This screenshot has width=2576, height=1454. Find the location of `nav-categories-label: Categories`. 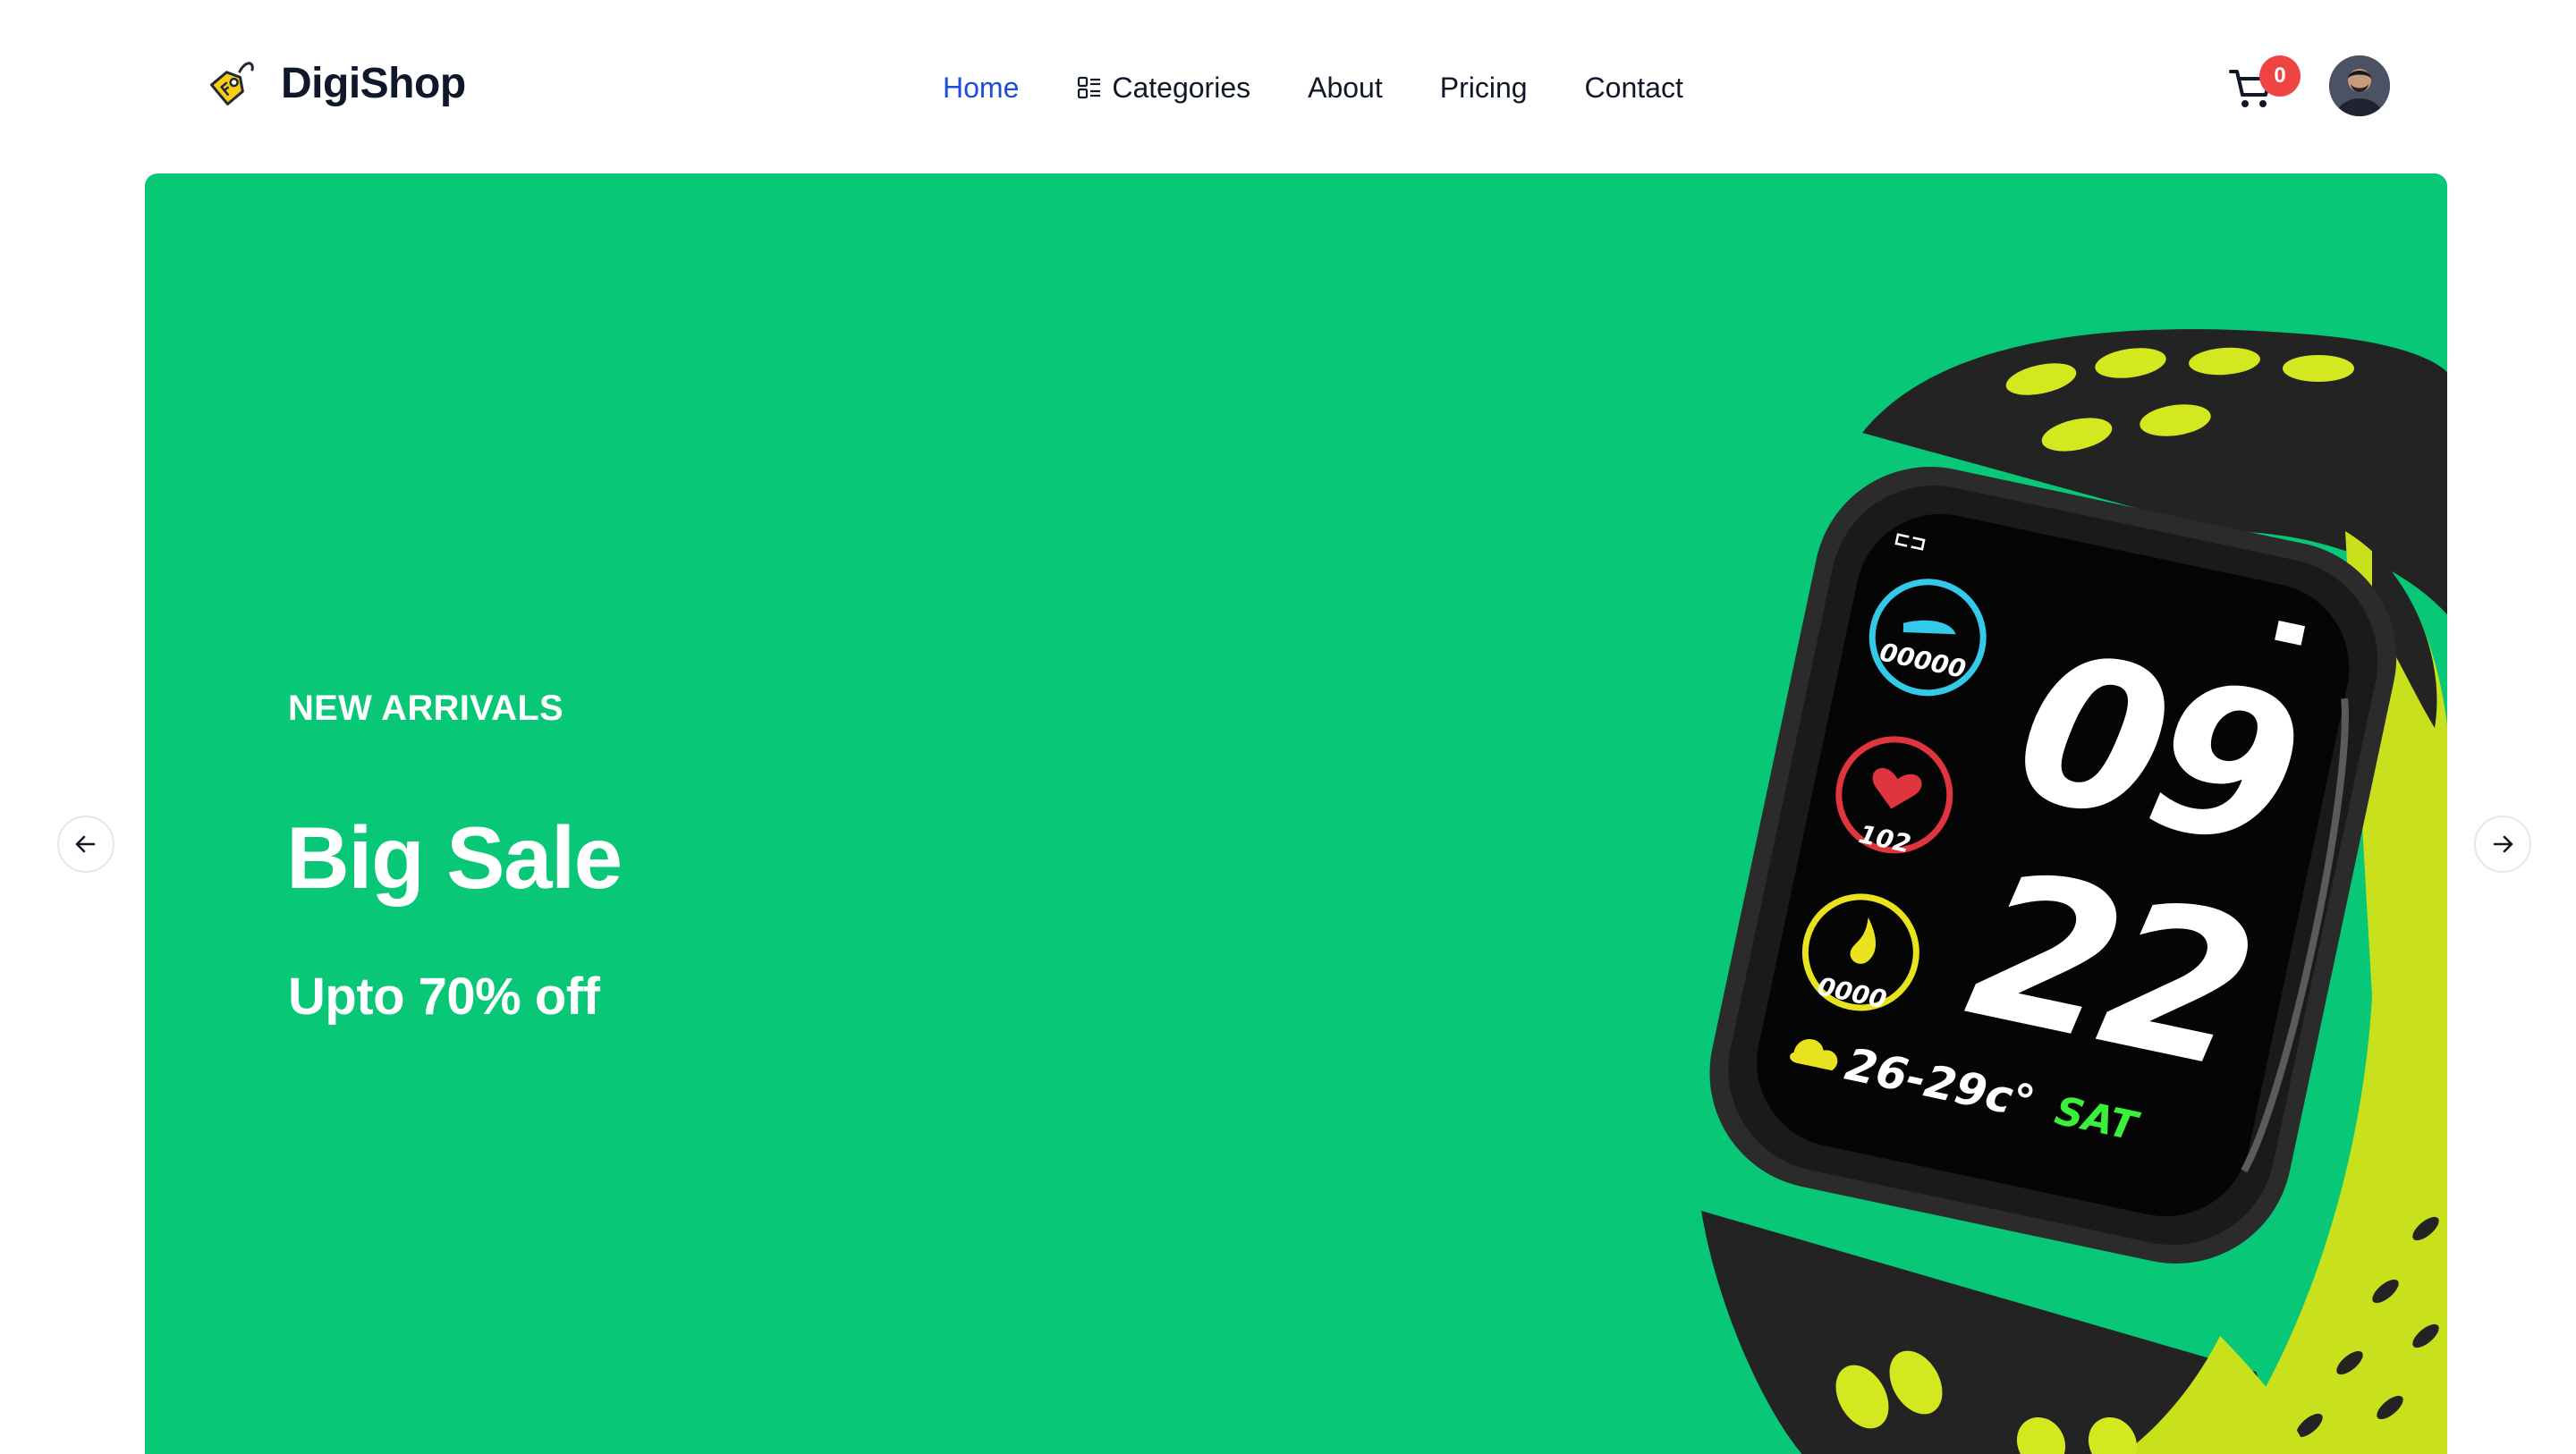

nav-categories-label: Categories is located at coordinates (1181, 88).